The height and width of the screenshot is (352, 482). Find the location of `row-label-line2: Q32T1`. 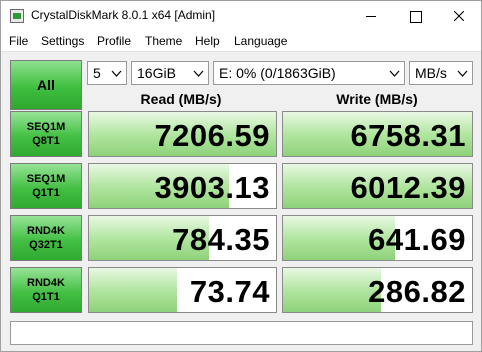

row-label-line2: Q32T1 is located at coordinates (46, 245).